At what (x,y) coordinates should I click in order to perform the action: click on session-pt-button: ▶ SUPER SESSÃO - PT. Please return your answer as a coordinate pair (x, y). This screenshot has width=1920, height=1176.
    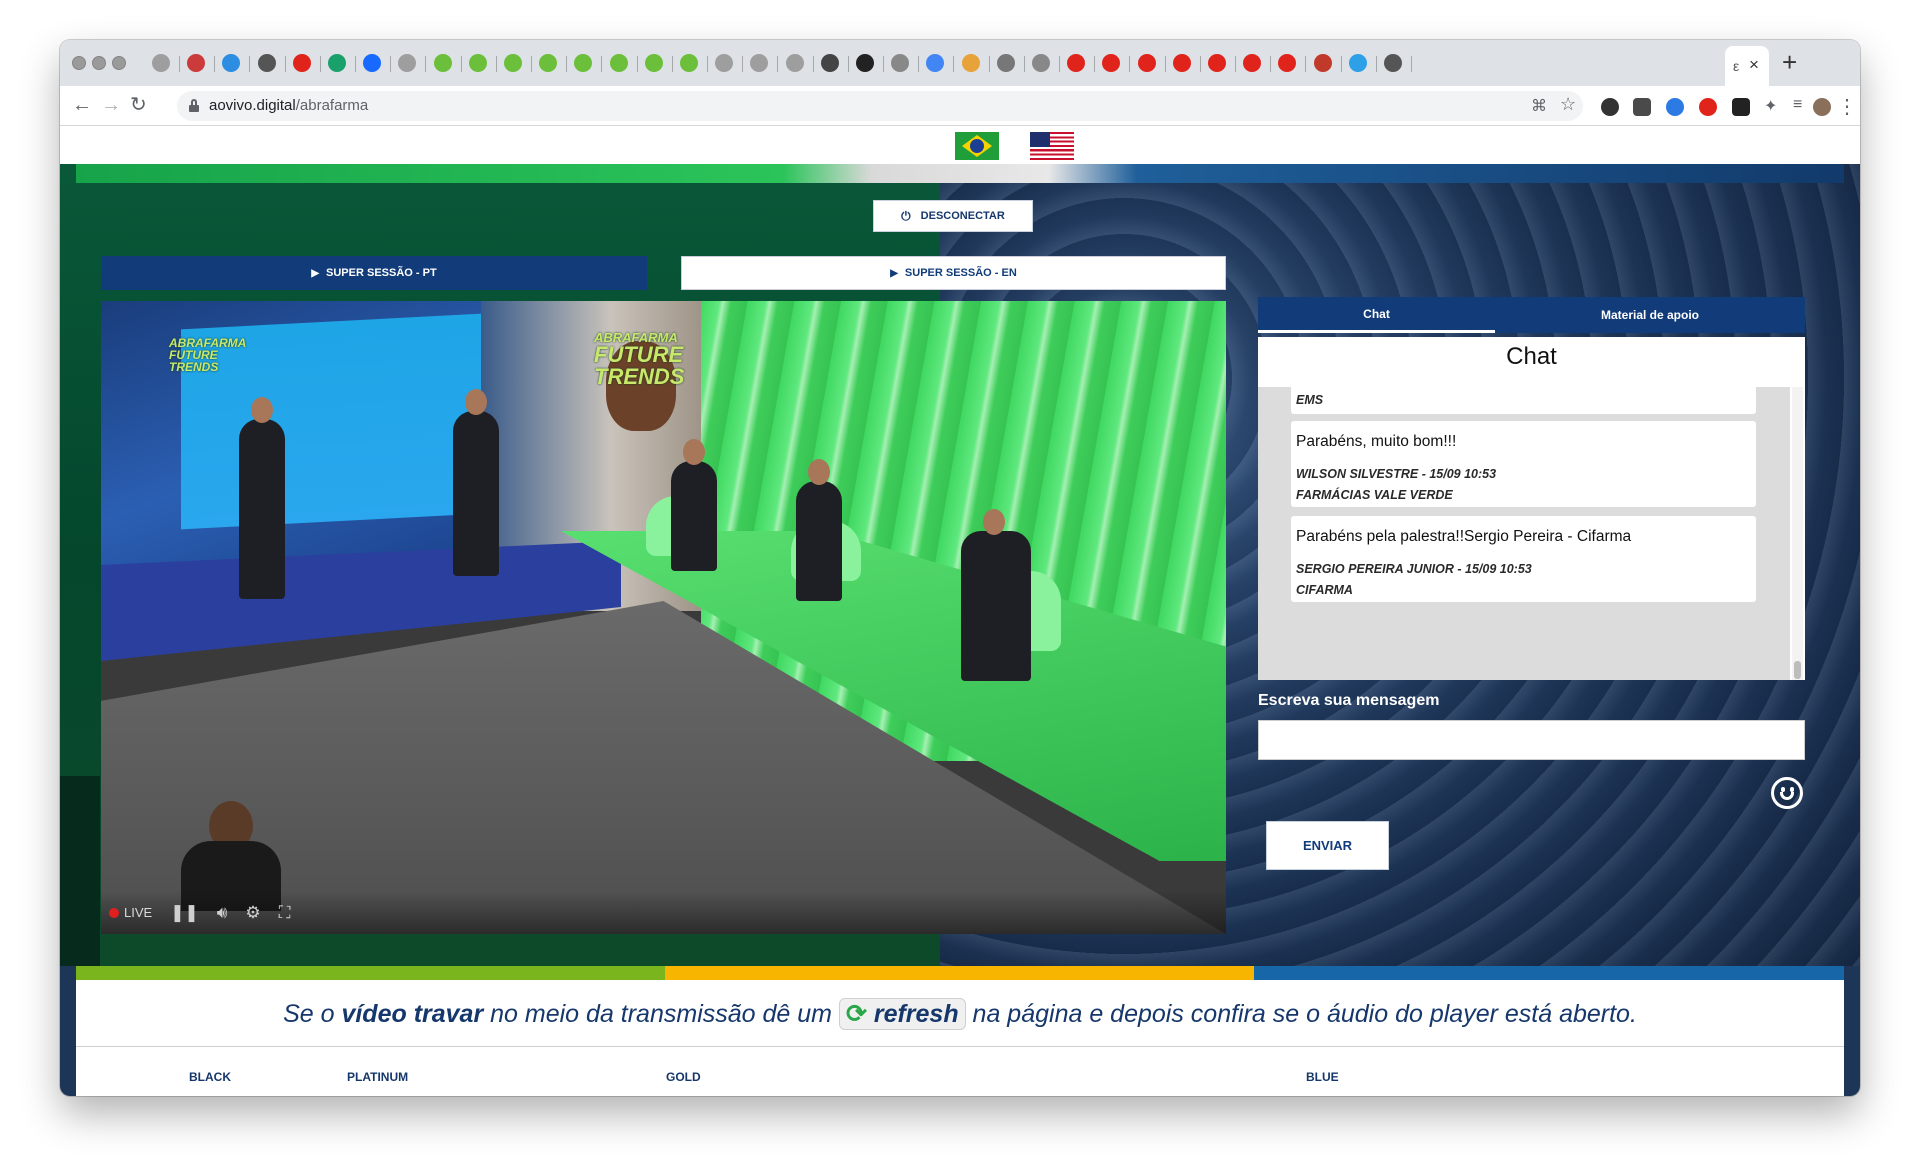
    Looking at the image, I should click on (374, 273).